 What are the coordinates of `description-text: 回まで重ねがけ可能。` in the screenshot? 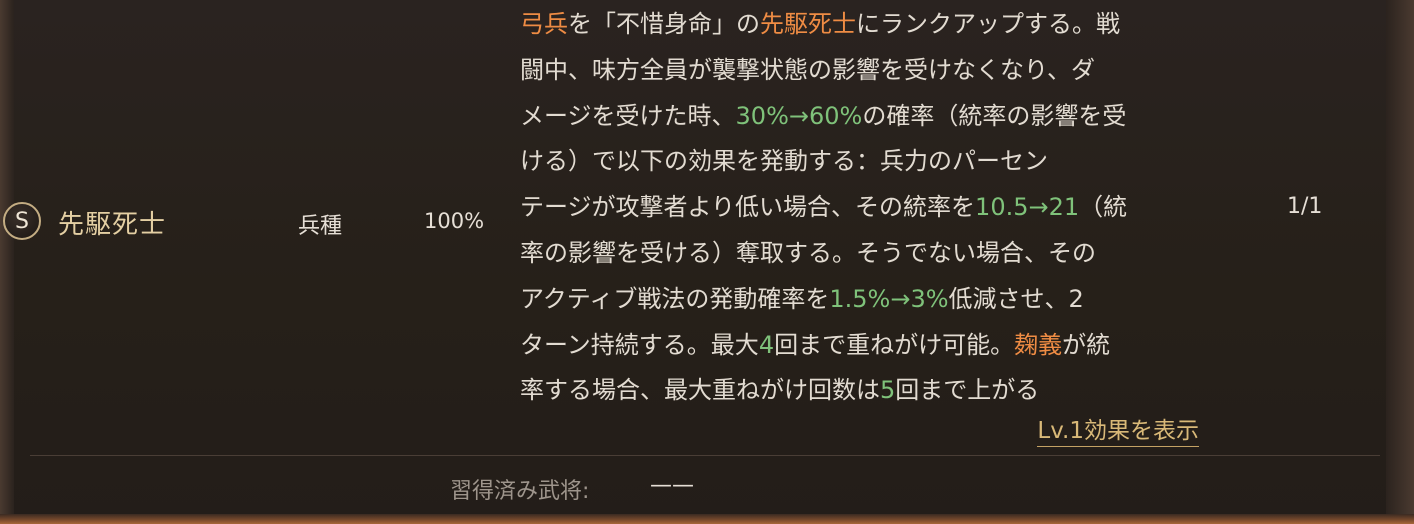 It's located at (894, 344).